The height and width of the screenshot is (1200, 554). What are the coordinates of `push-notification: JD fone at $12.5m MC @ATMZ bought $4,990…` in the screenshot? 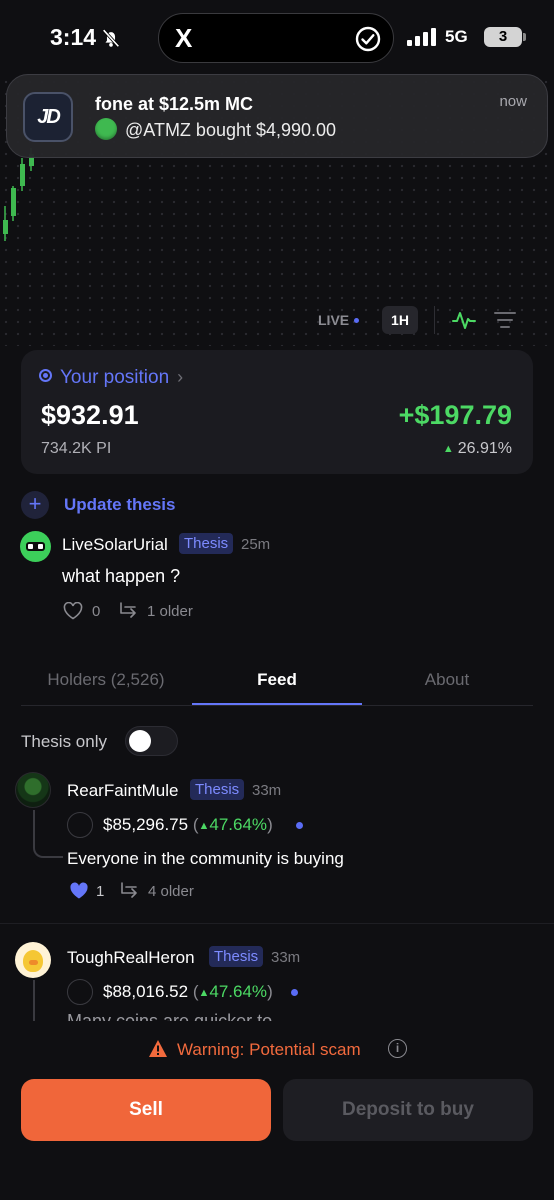 It's located at (277, 116).